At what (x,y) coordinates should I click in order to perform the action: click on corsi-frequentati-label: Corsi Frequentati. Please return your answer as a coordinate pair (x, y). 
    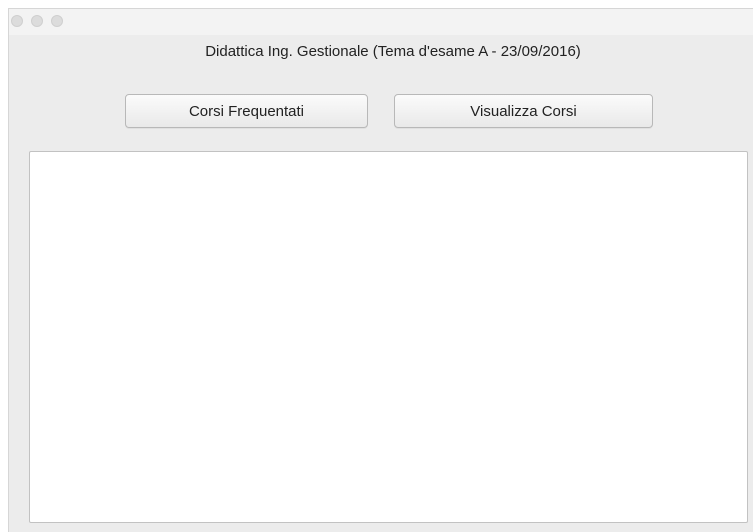
    Looking at the image, I should click on (246, 111).